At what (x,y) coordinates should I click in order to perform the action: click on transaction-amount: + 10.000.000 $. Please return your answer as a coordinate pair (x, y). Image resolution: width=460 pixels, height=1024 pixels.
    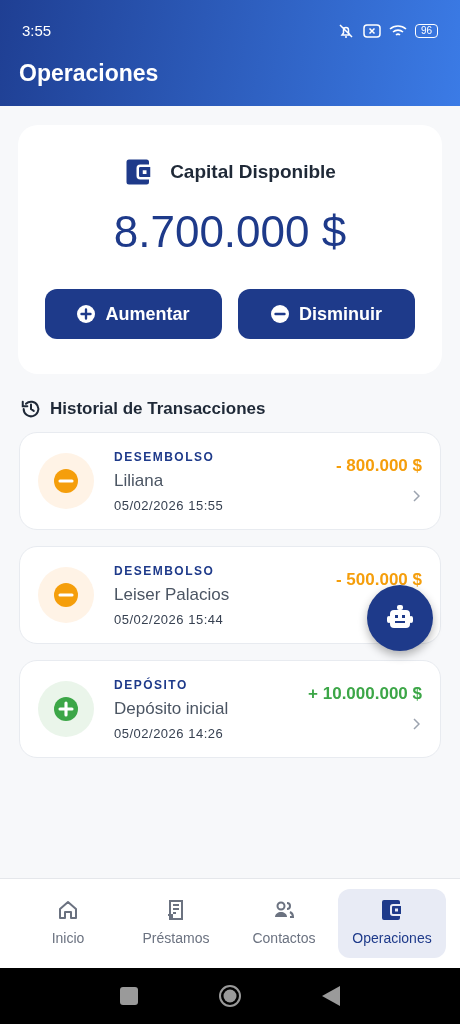
    Looking at the image, I should click on (365, 693).